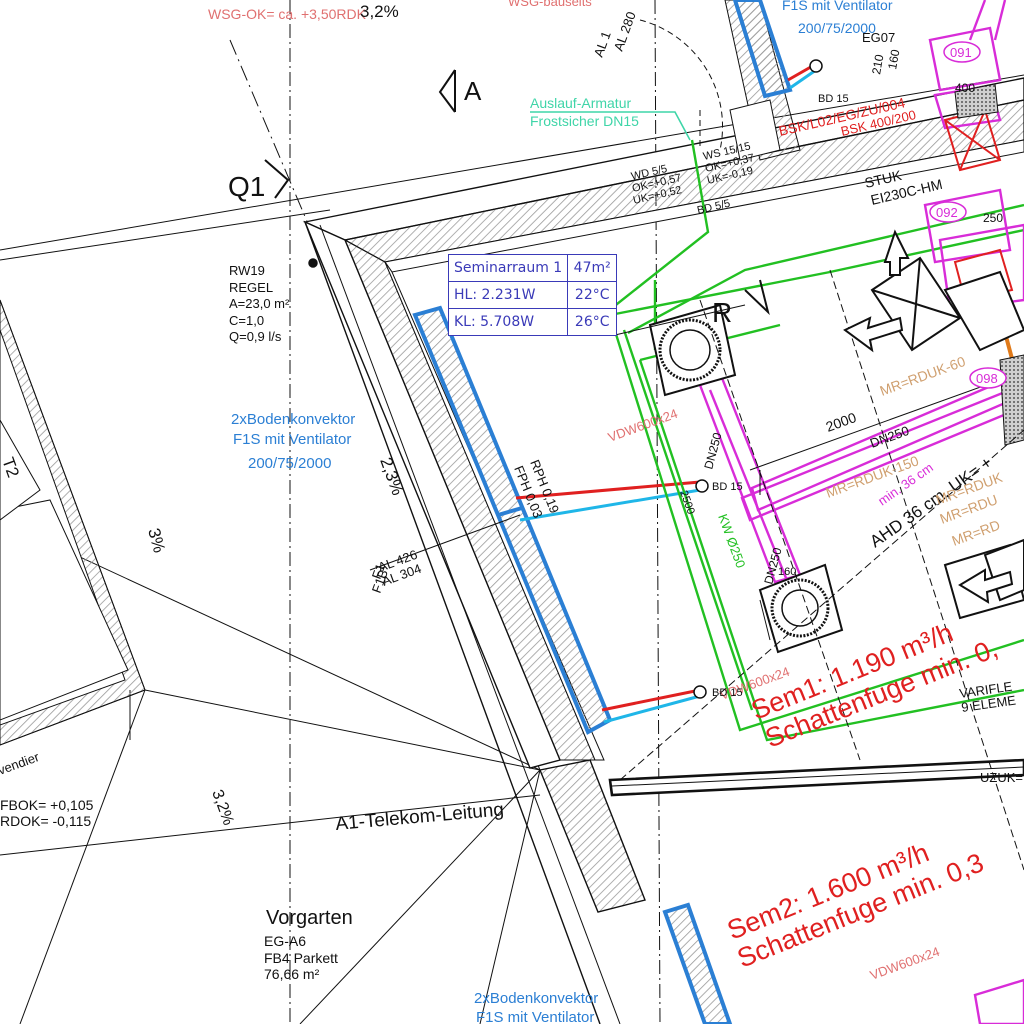 This screenshot has height=1024, width=1024. Describe the element at coordinates (731, 541) in the screenshot. I see `label-kw: KW Ø250` at that location.